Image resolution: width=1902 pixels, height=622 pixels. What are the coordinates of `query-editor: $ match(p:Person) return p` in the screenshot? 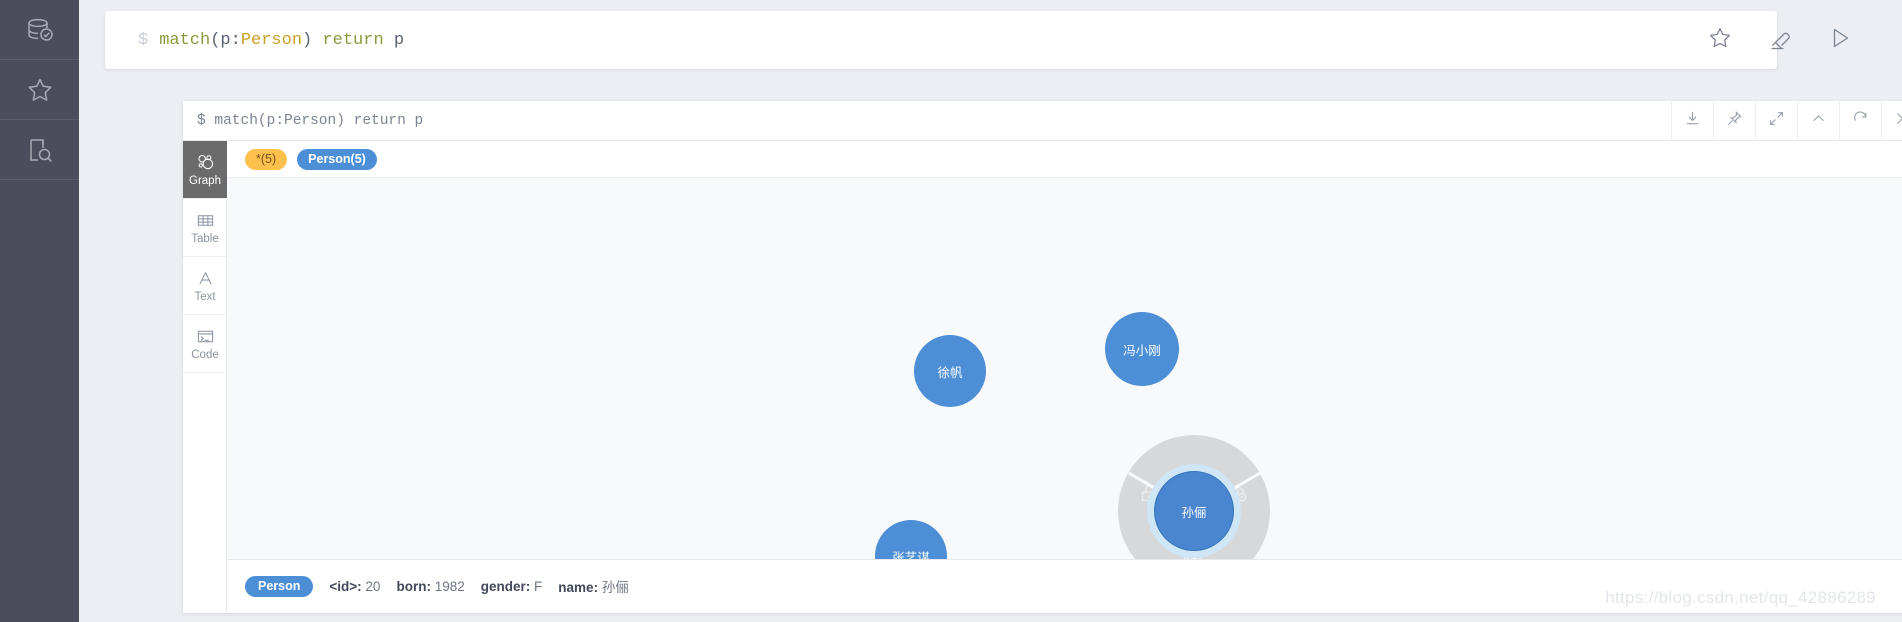 It's located at (941, 40).